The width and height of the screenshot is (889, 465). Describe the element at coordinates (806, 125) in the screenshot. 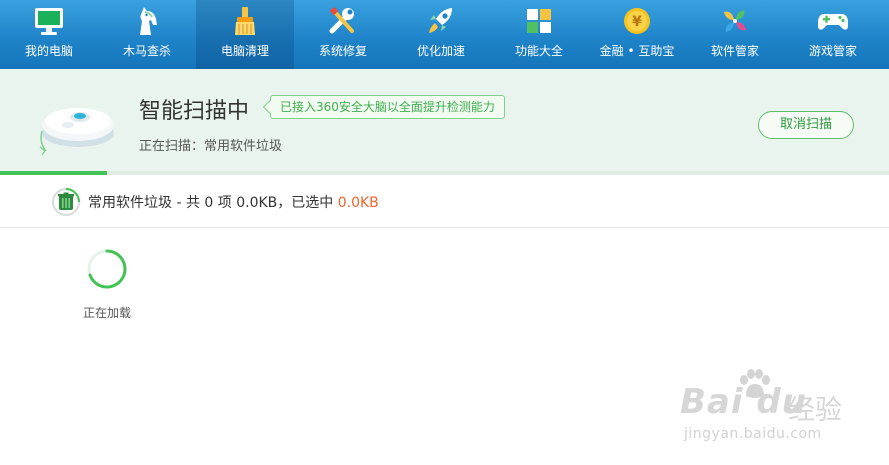

I see `cancel-scan-button: 取消扫描` at that location.